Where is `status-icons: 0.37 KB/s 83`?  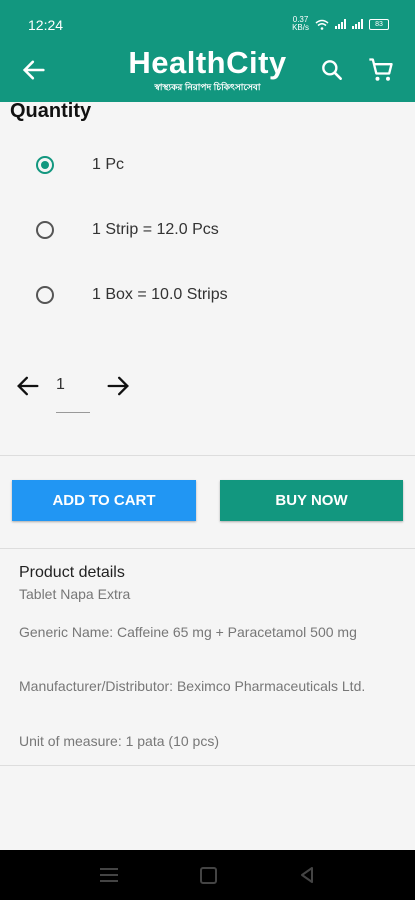 status-icons: 0.37 KB/s 83 is located at coordinates (340, 24).